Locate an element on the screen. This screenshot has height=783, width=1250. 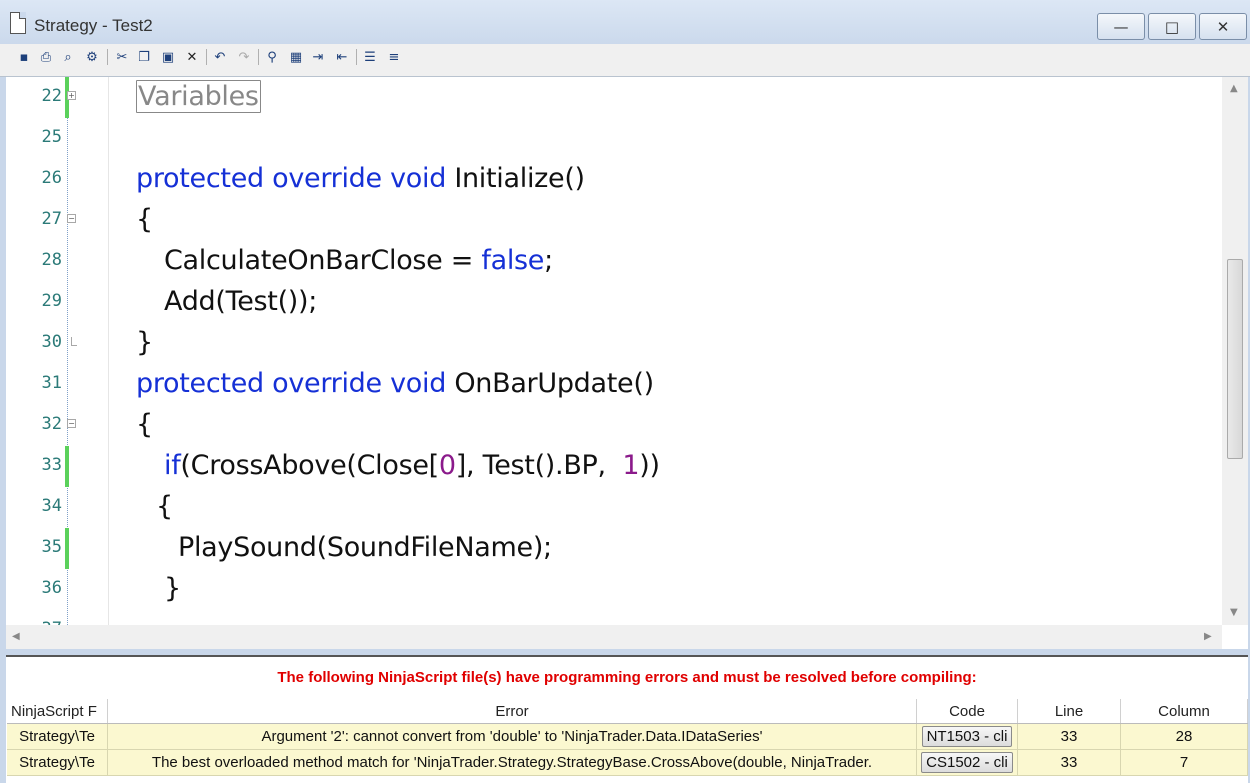
scroll-down-icon: ▼ is located at coordinates (1234, 612).